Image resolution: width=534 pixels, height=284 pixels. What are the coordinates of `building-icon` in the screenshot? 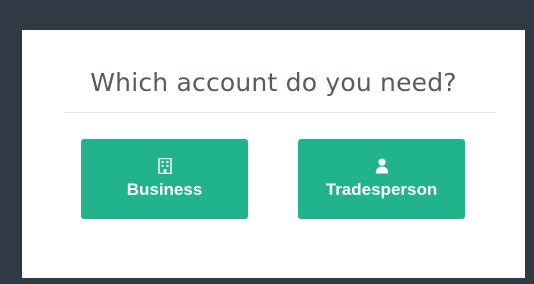 It's located at (164, 166).